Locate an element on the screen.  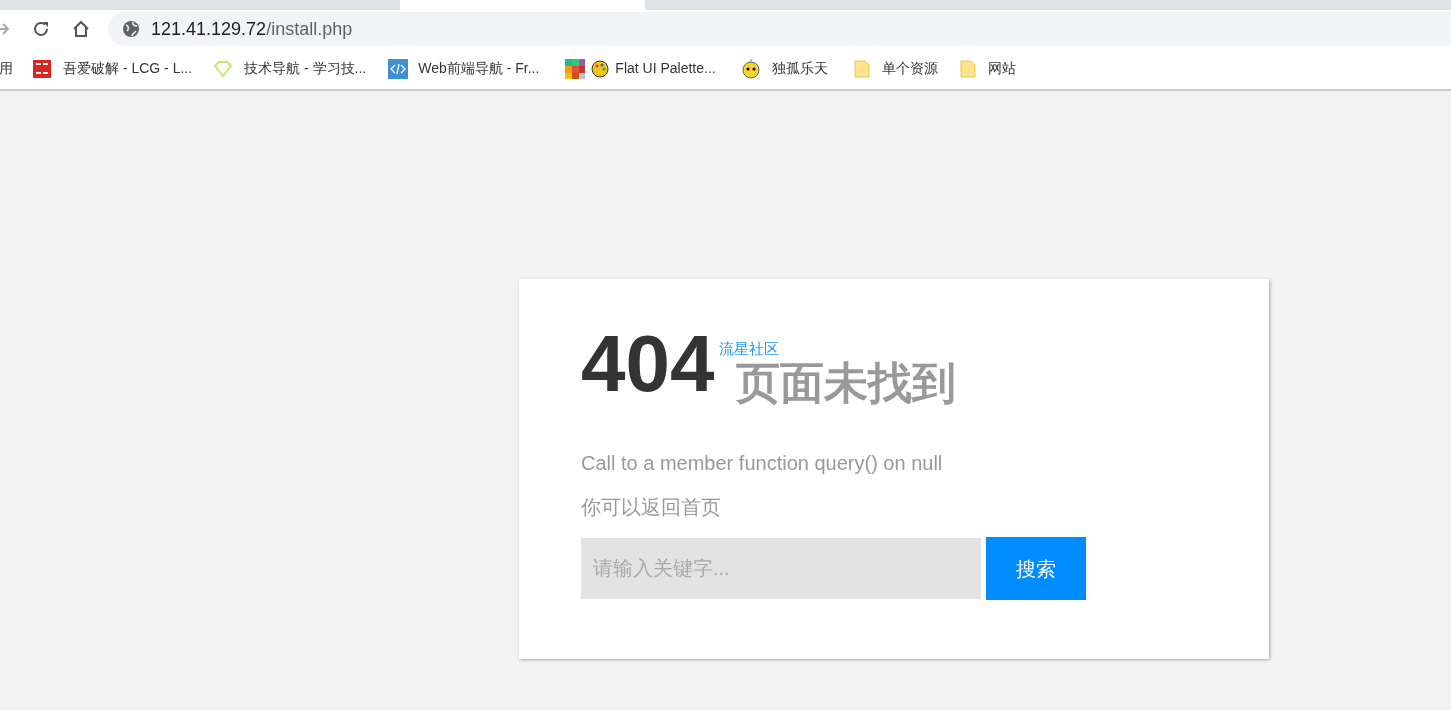
bookmark-link: 用 is located at coordinates (6, 68).